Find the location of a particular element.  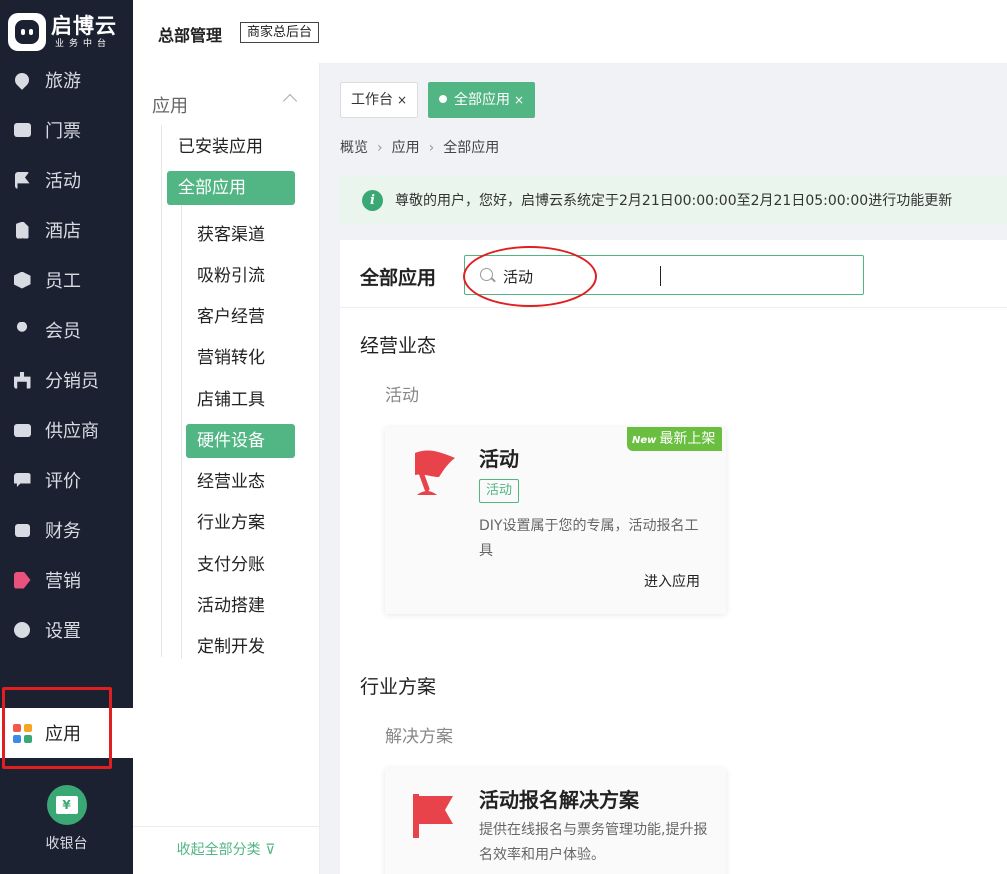

tree-line is located at coordinates (161, 391).